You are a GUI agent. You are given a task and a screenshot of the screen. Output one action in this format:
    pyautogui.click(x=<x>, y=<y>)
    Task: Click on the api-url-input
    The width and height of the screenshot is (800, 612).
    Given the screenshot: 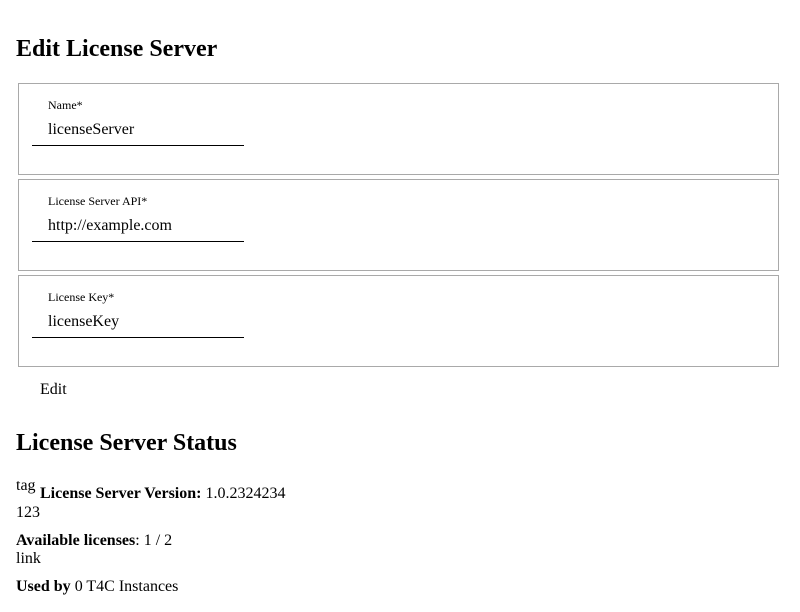 What is the action you would take?
    pyautogui.click(x=138, y=226)
    